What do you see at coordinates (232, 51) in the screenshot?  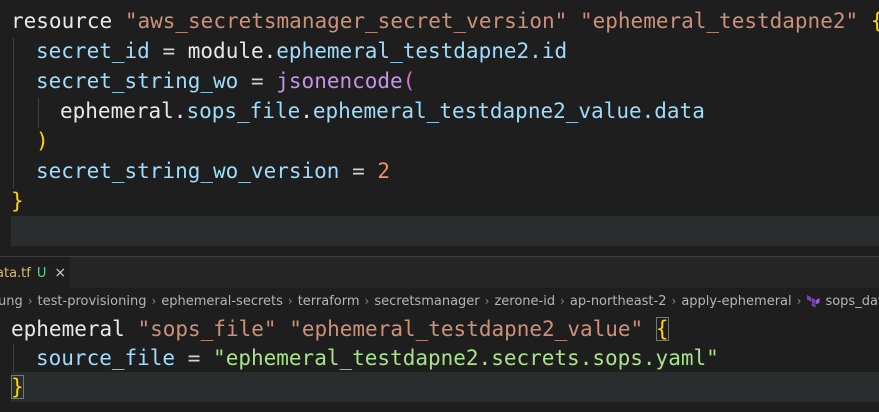 I see `ref-module: module.` at bounding box center [232, 51].